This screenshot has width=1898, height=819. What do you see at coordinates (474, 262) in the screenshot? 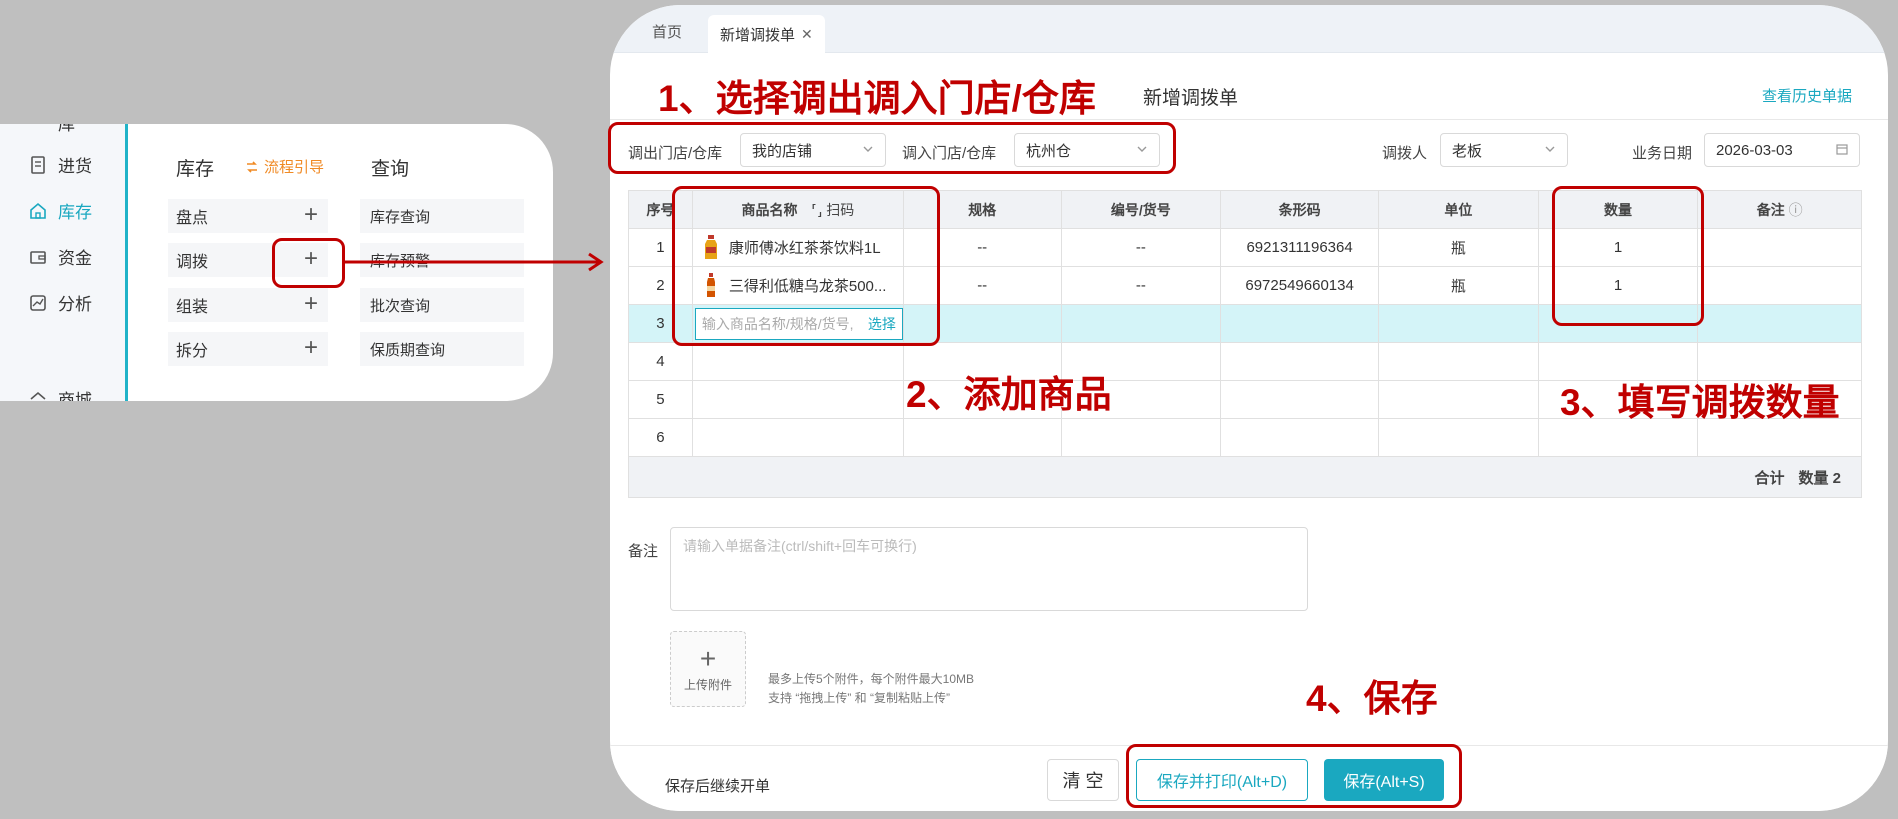
I see `arrow-icon` at bounding box center [474, 262].